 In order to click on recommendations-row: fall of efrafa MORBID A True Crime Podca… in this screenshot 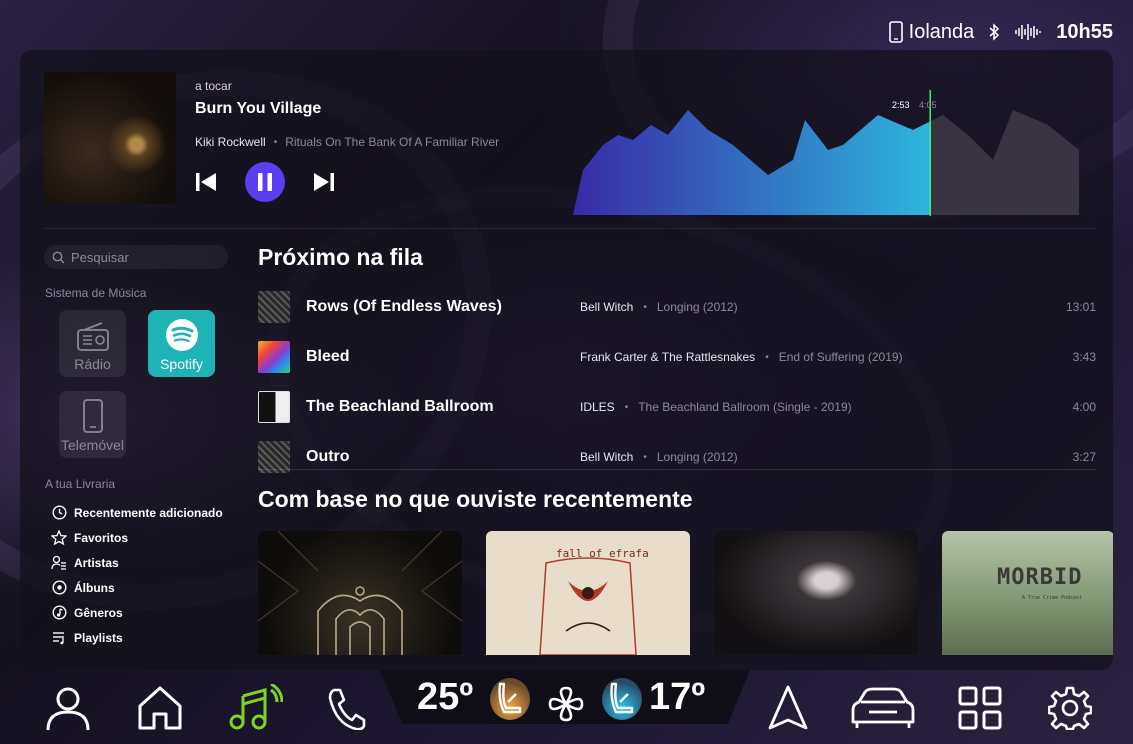, I will do `click(685, 593)`.